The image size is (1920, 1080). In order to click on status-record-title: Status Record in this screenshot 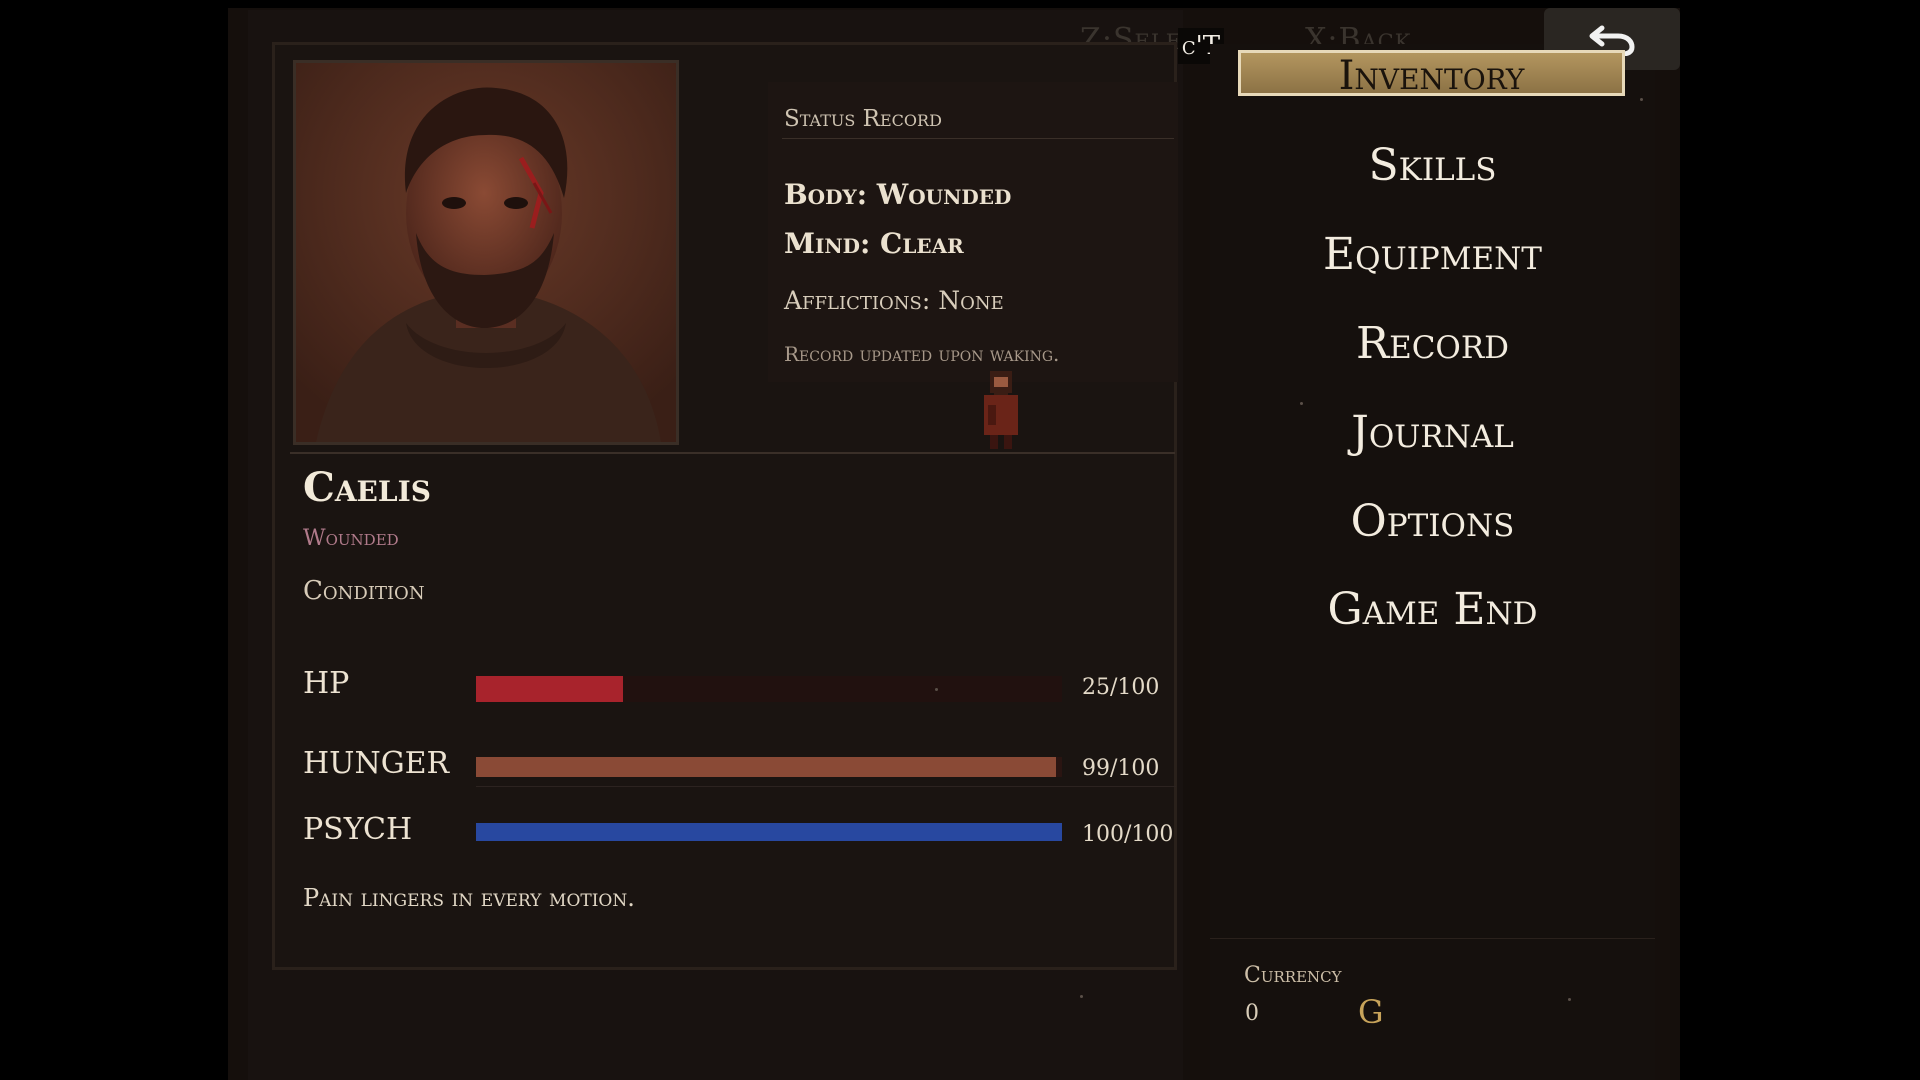, I will do `click(863, 119)`.